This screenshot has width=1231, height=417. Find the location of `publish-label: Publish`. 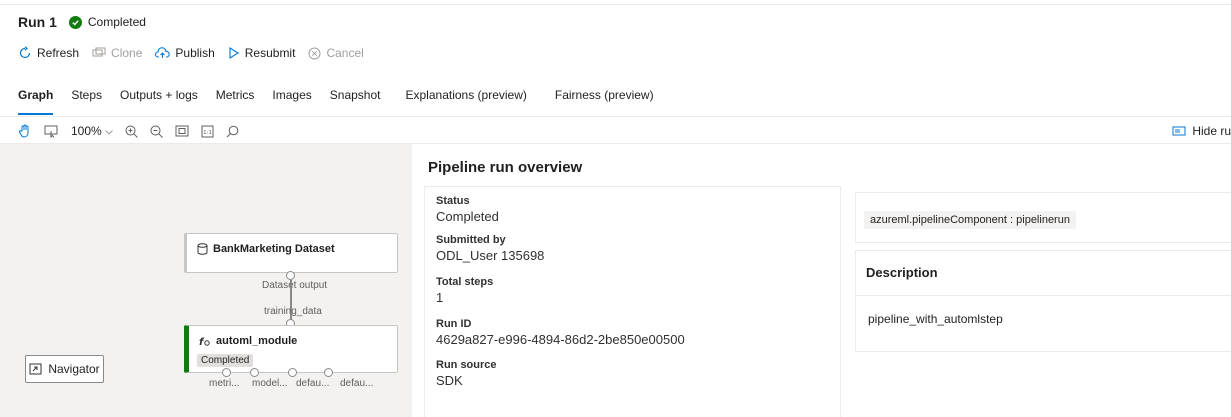

publish-label: Publish is located at coordinates (195, 53).